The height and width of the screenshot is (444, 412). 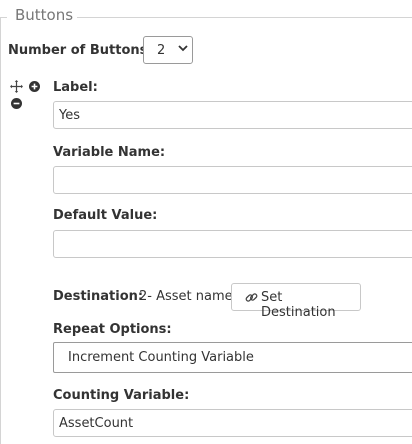 What do you see at coordinates (121, 395) in the screenshot?
I see `counting-variable-label: Counting Variable:` at bounding box center [121, 395].